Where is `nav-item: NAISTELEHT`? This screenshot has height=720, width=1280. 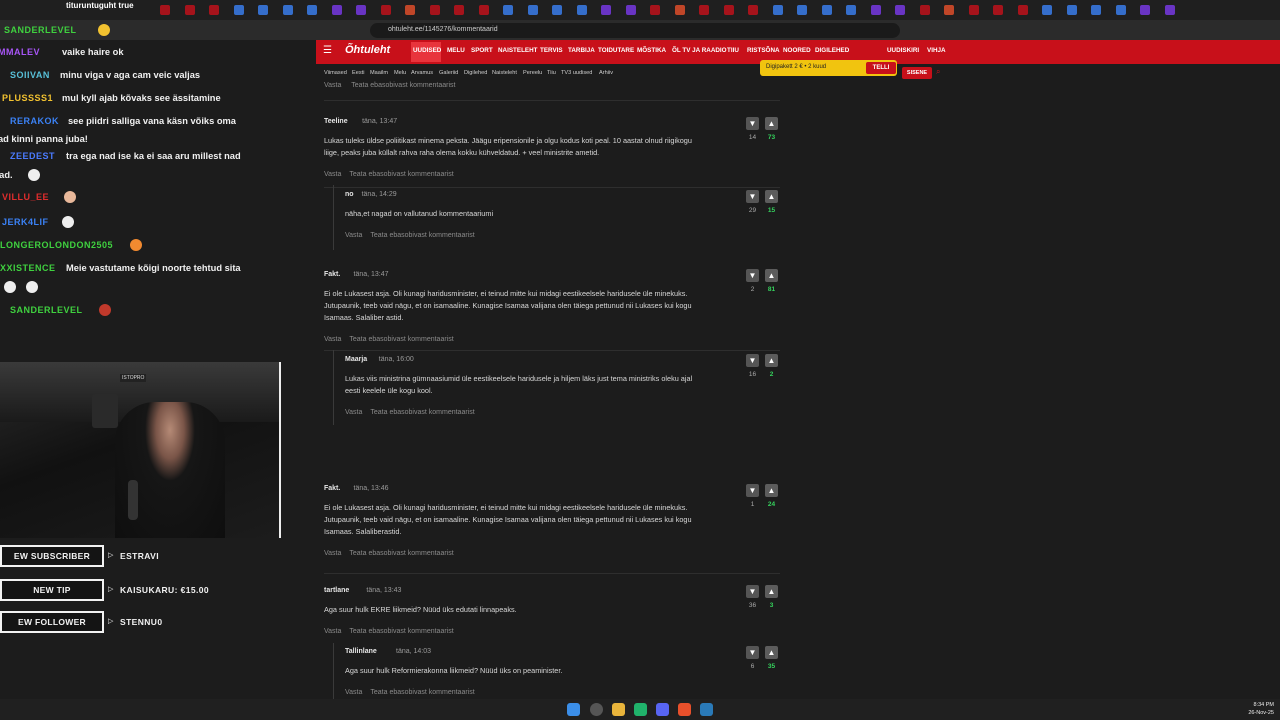 nav-item: NAISTELEHT is located at coordinates (518, 50).